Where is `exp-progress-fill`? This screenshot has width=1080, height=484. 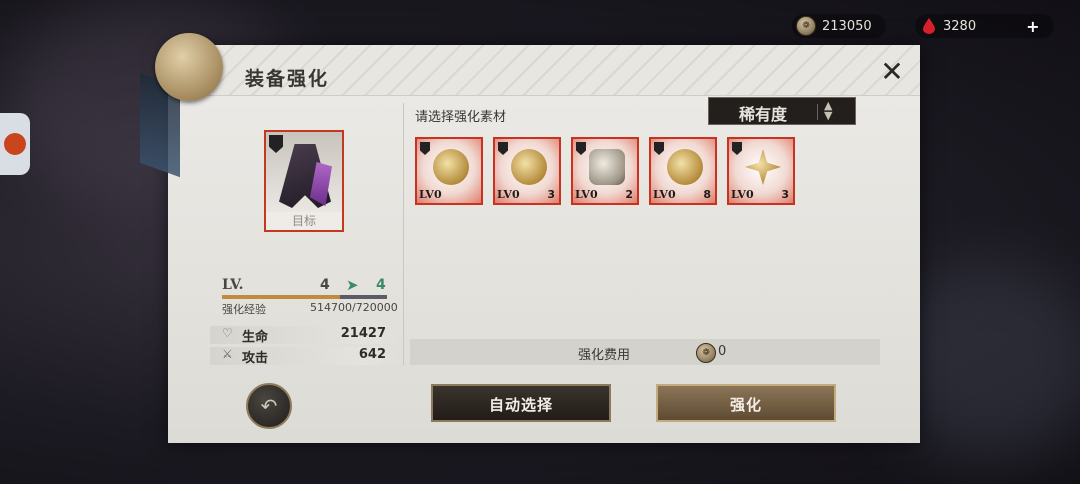 exp-progress-fill is located at coordinates (281, 297).